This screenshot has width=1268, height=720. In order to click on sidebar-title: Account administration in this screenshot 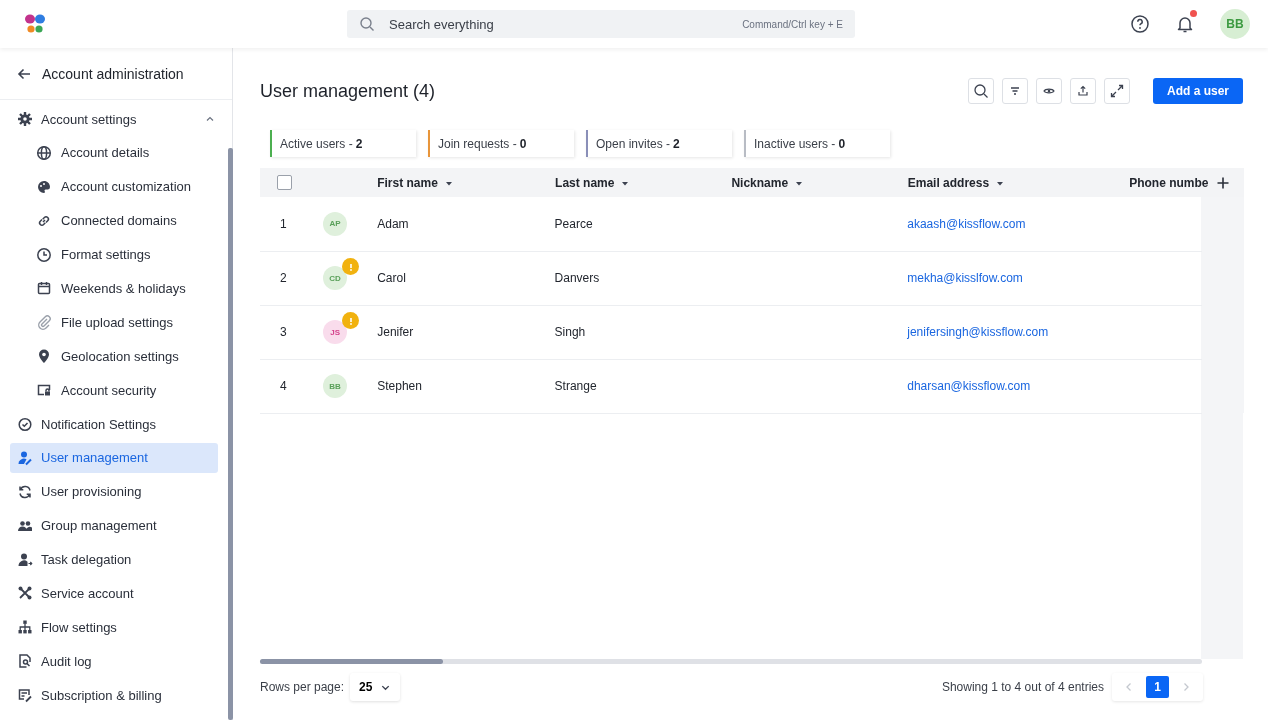, I will do `click(113, 73)`.